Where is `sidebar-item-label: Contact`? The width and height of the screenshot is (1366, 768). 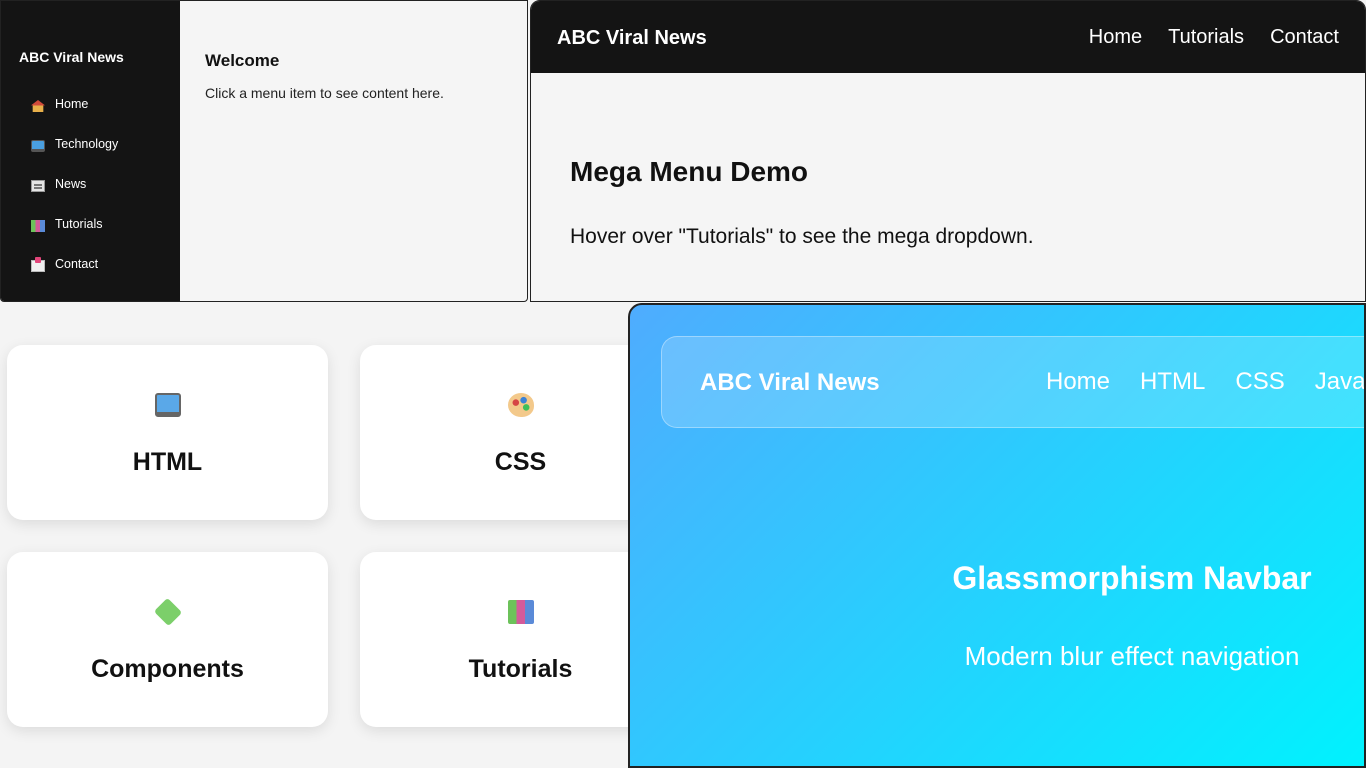 sidebar-item-label: Contact is located at coordinates (77, 264).